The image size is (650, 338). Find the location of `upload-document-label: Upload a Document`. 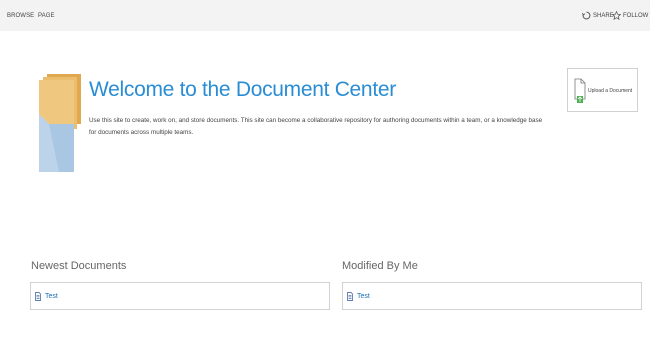

upload-document-label: Upload a Document is located at coordinates (610, 91).